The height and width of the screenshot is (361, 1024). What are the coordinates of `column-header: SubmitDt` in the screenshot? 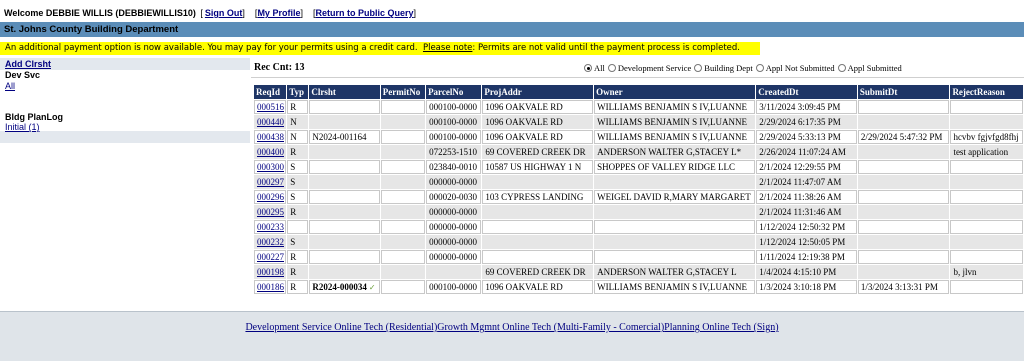 It's located at (903, 92).